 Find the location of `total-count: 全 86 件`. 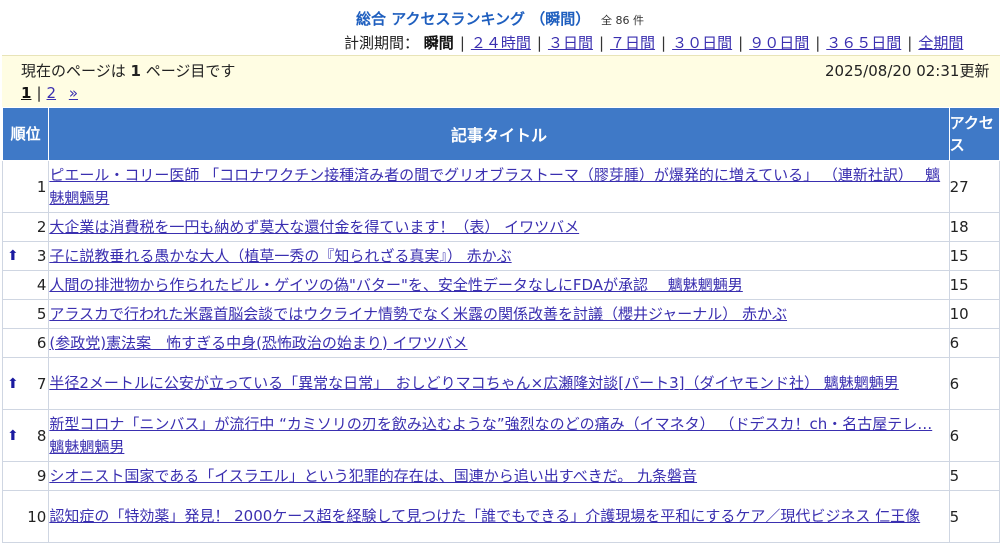

total-count: 全 86 件 is located at coordinates (623, 20).